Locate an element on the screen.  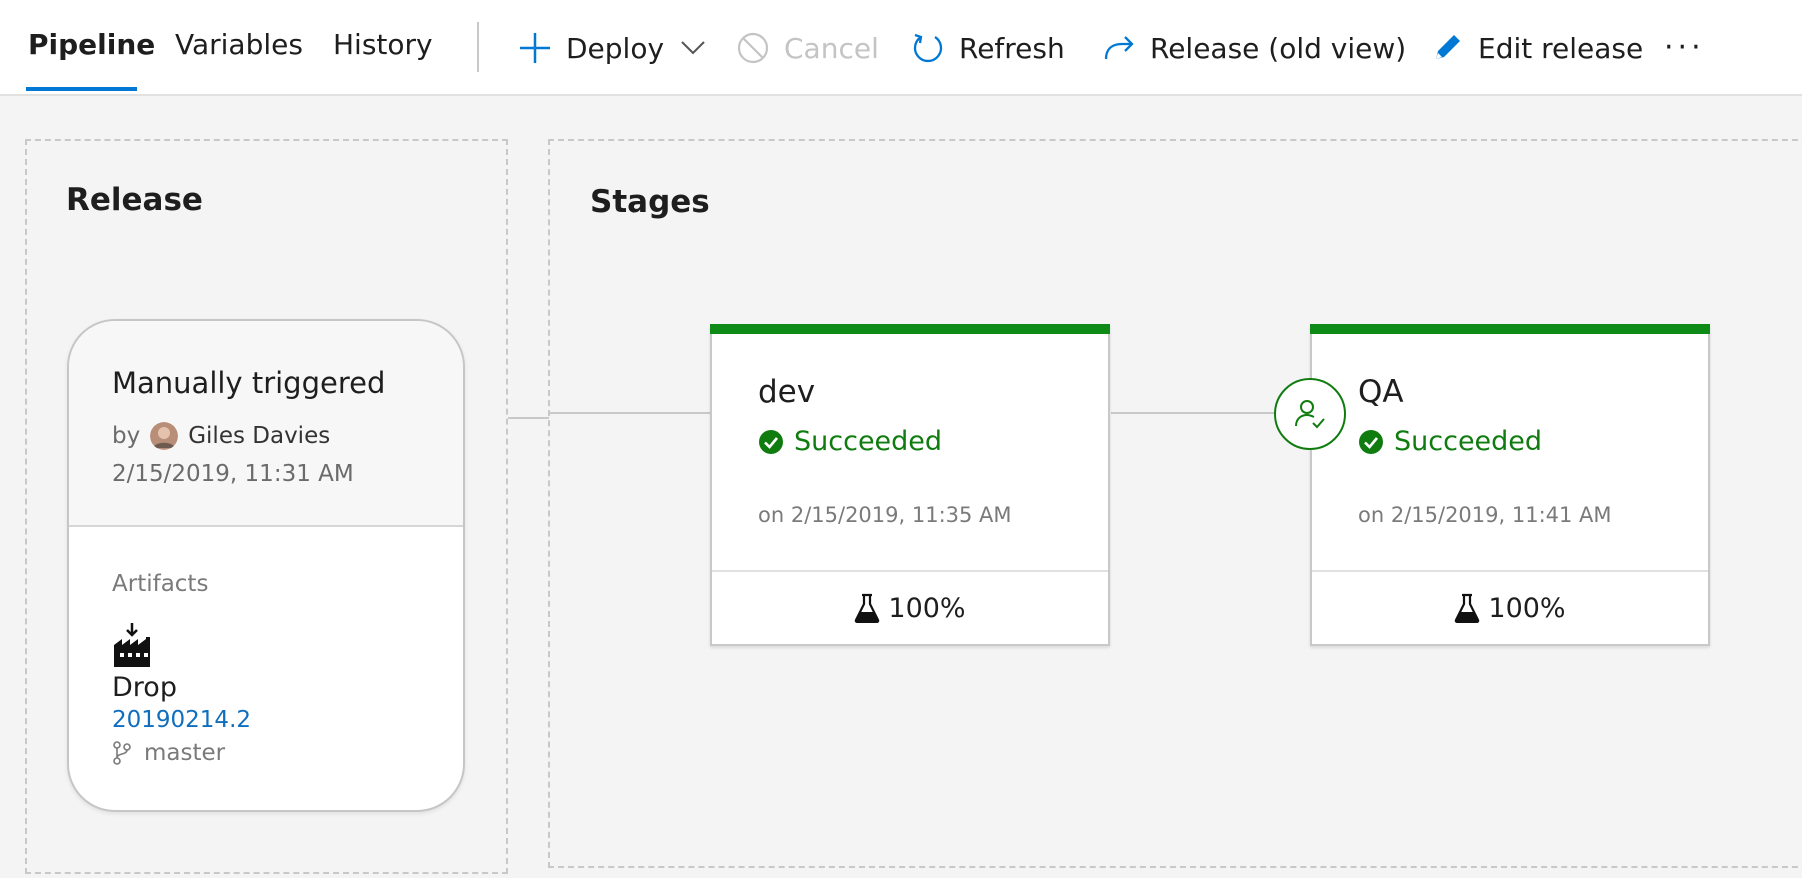
stage-time: on 2/15/2019, 11:41 AM is located at coordinates (1485, 515).